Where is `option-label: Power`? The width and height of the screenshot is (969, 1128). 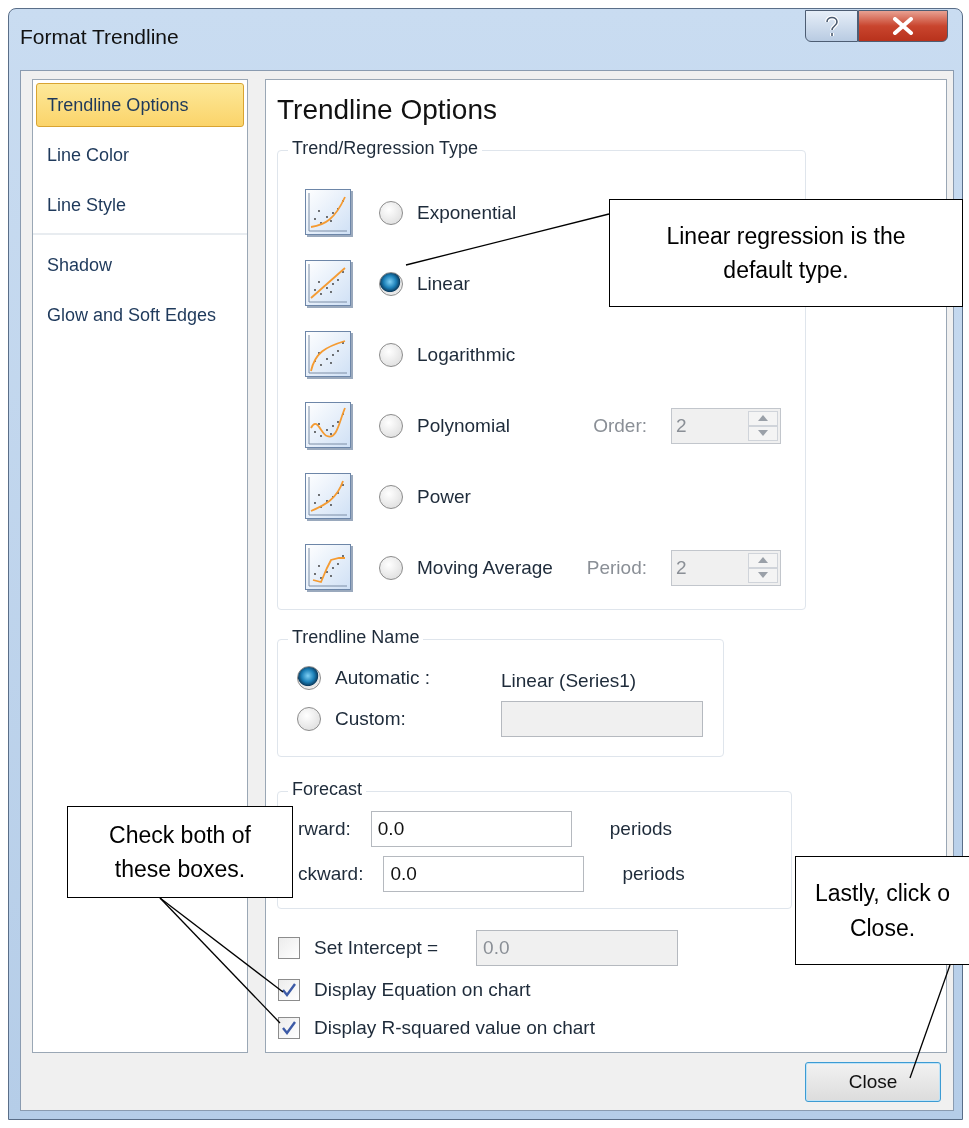
option-label: Power is located at coordinates (444, 496).